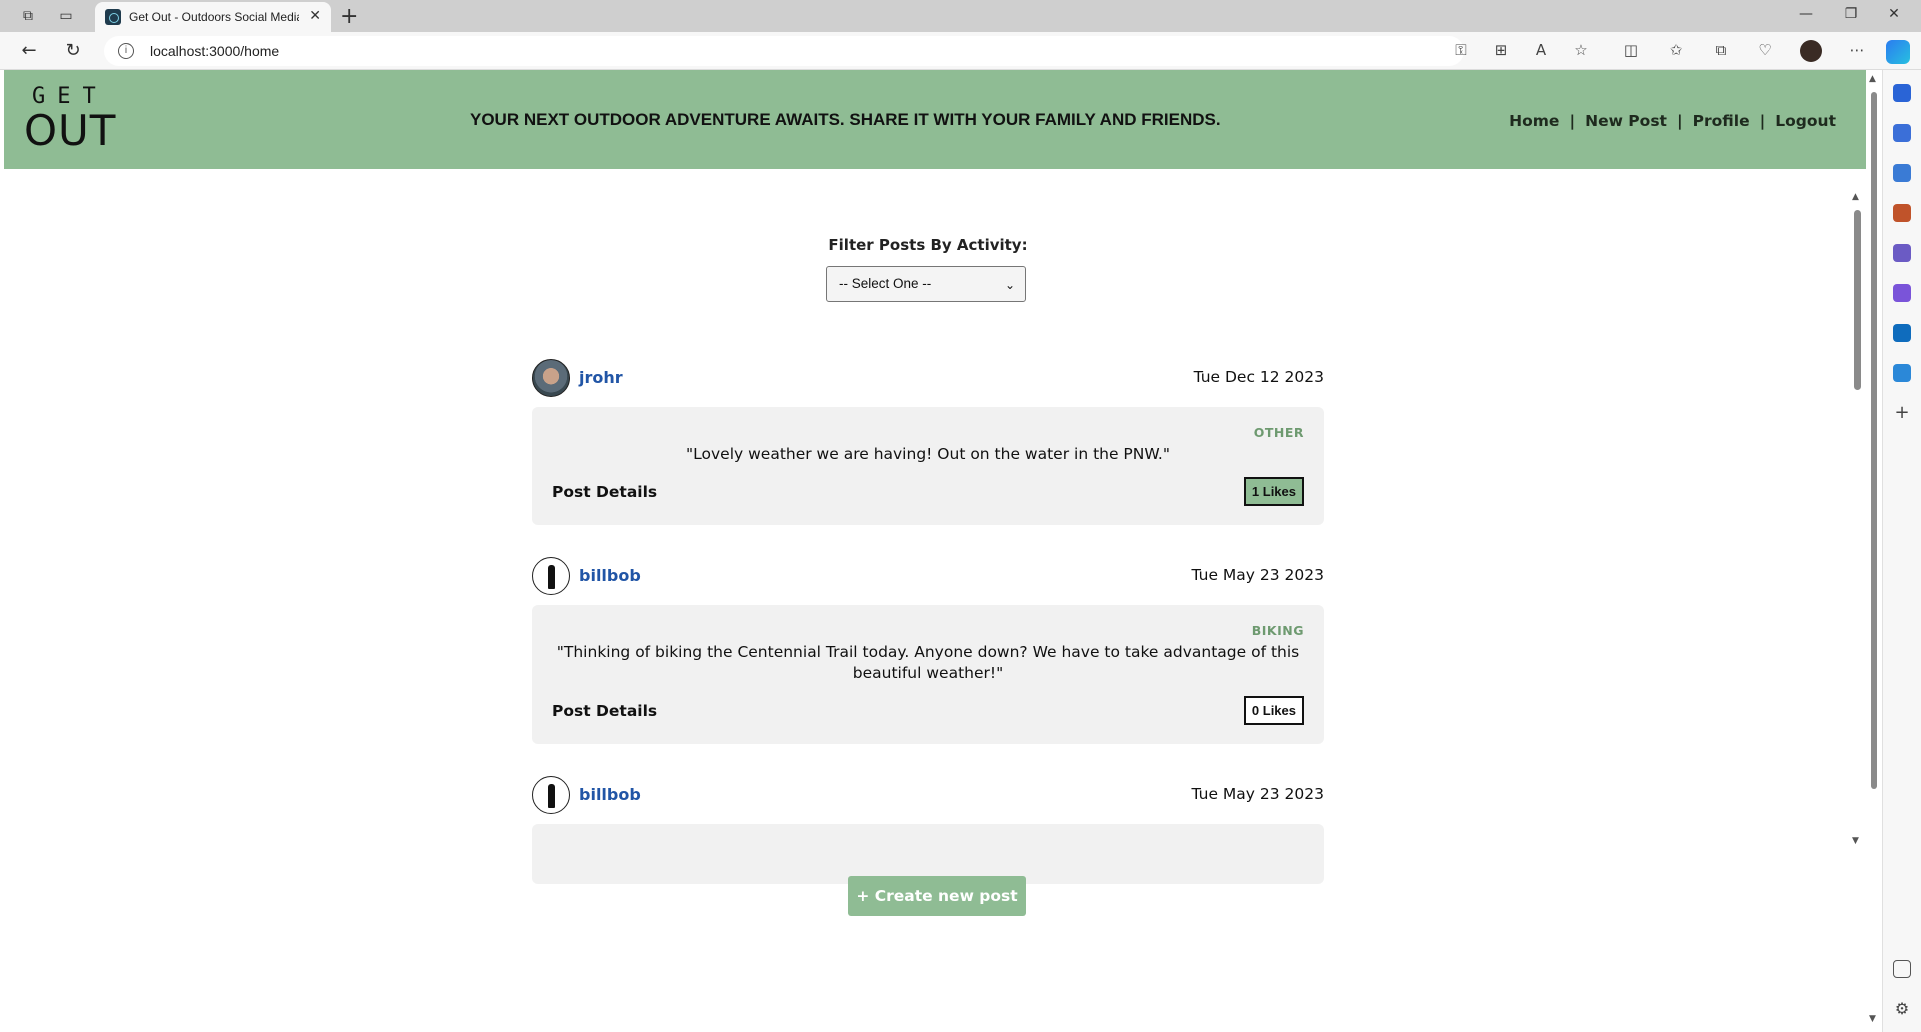 The image size is (1921, 1032). What do you see at coordinates (1857, 50) in the screenshot?
I see `more-options-icon: ⋯` at bounding box center [1857, 50].